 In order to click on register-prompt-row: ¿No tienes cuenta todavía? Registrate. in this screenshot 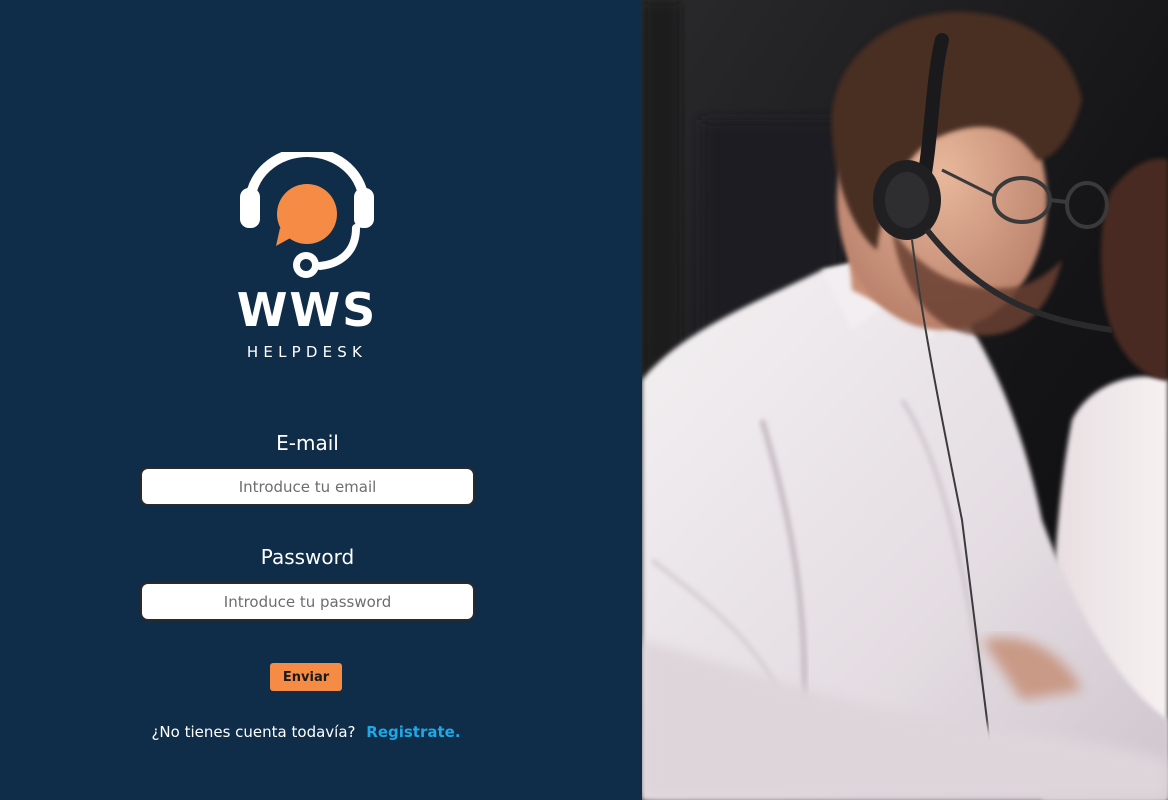, I will do `click(306, 732)`.